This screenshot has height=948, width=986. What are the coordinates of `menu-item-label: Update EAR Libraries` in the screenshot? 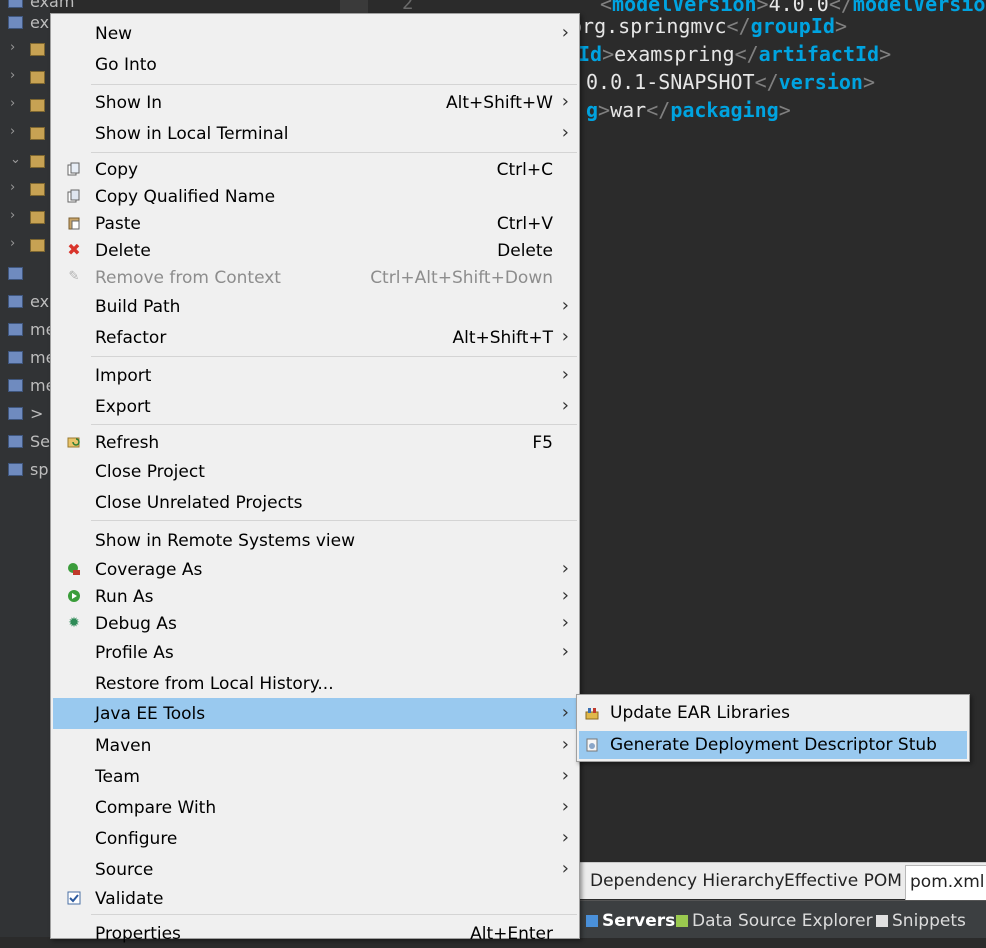 It's located at (700, 713).